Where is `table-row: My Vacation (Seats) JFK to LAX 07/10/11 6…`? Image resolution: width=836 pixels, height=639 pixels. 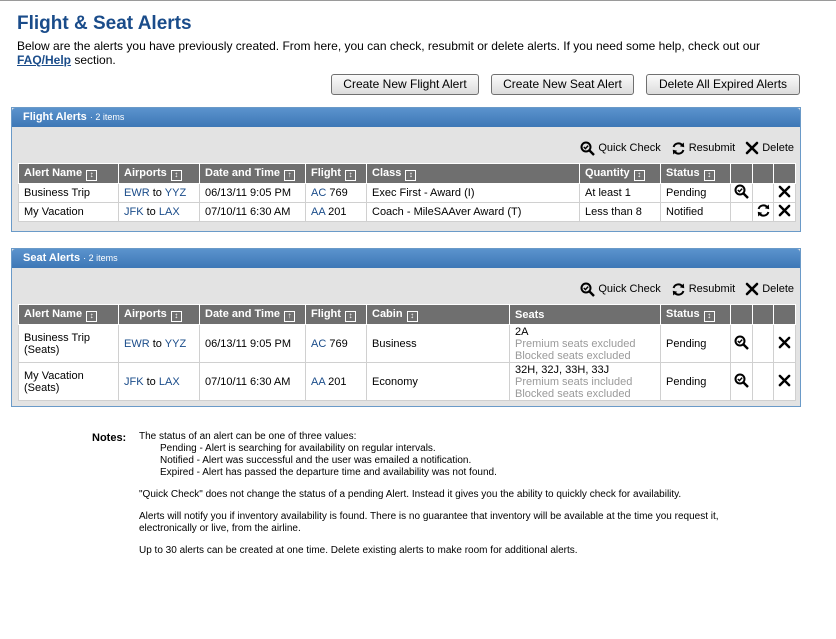
table-row: My Vacation (Seats) JFK to LAX 07/10/11 6… is located at coordinates (407, 381).